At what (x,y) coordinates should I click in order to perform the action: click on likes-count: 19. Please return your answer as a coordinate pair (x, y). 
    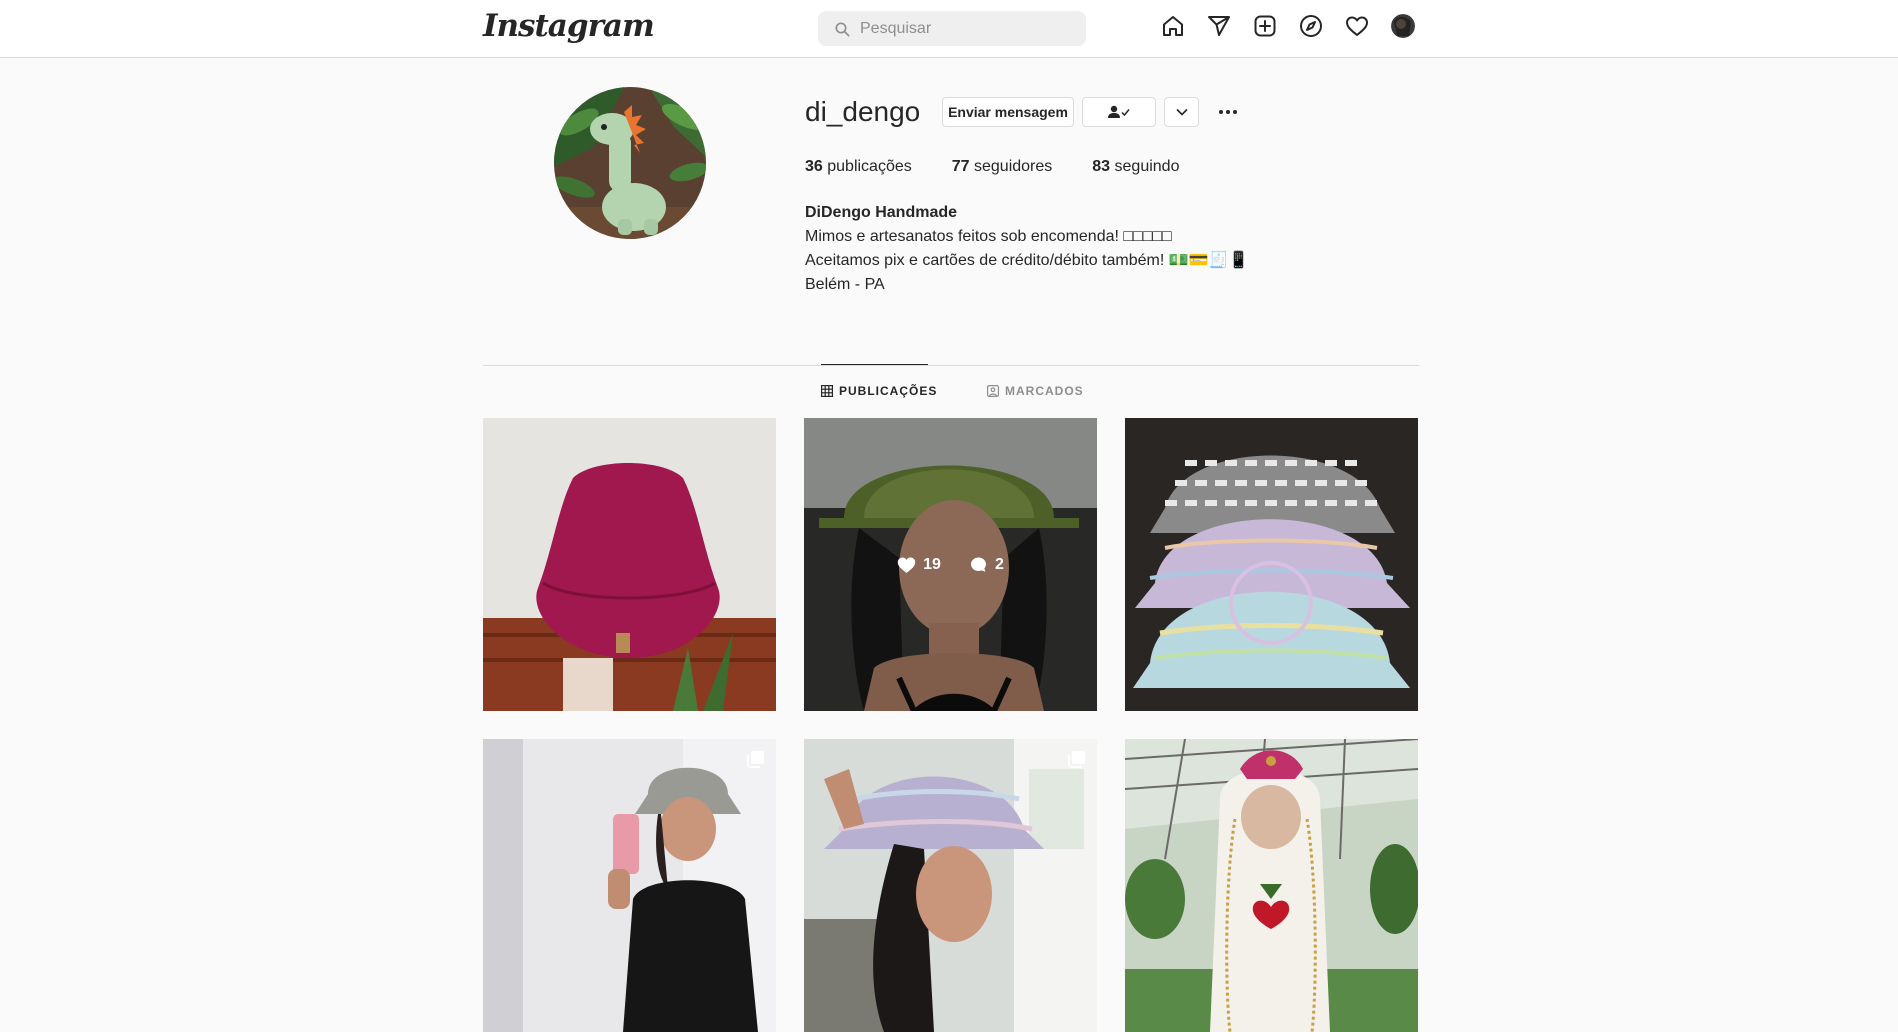
    Looking at the image, I should click on (919, 565).